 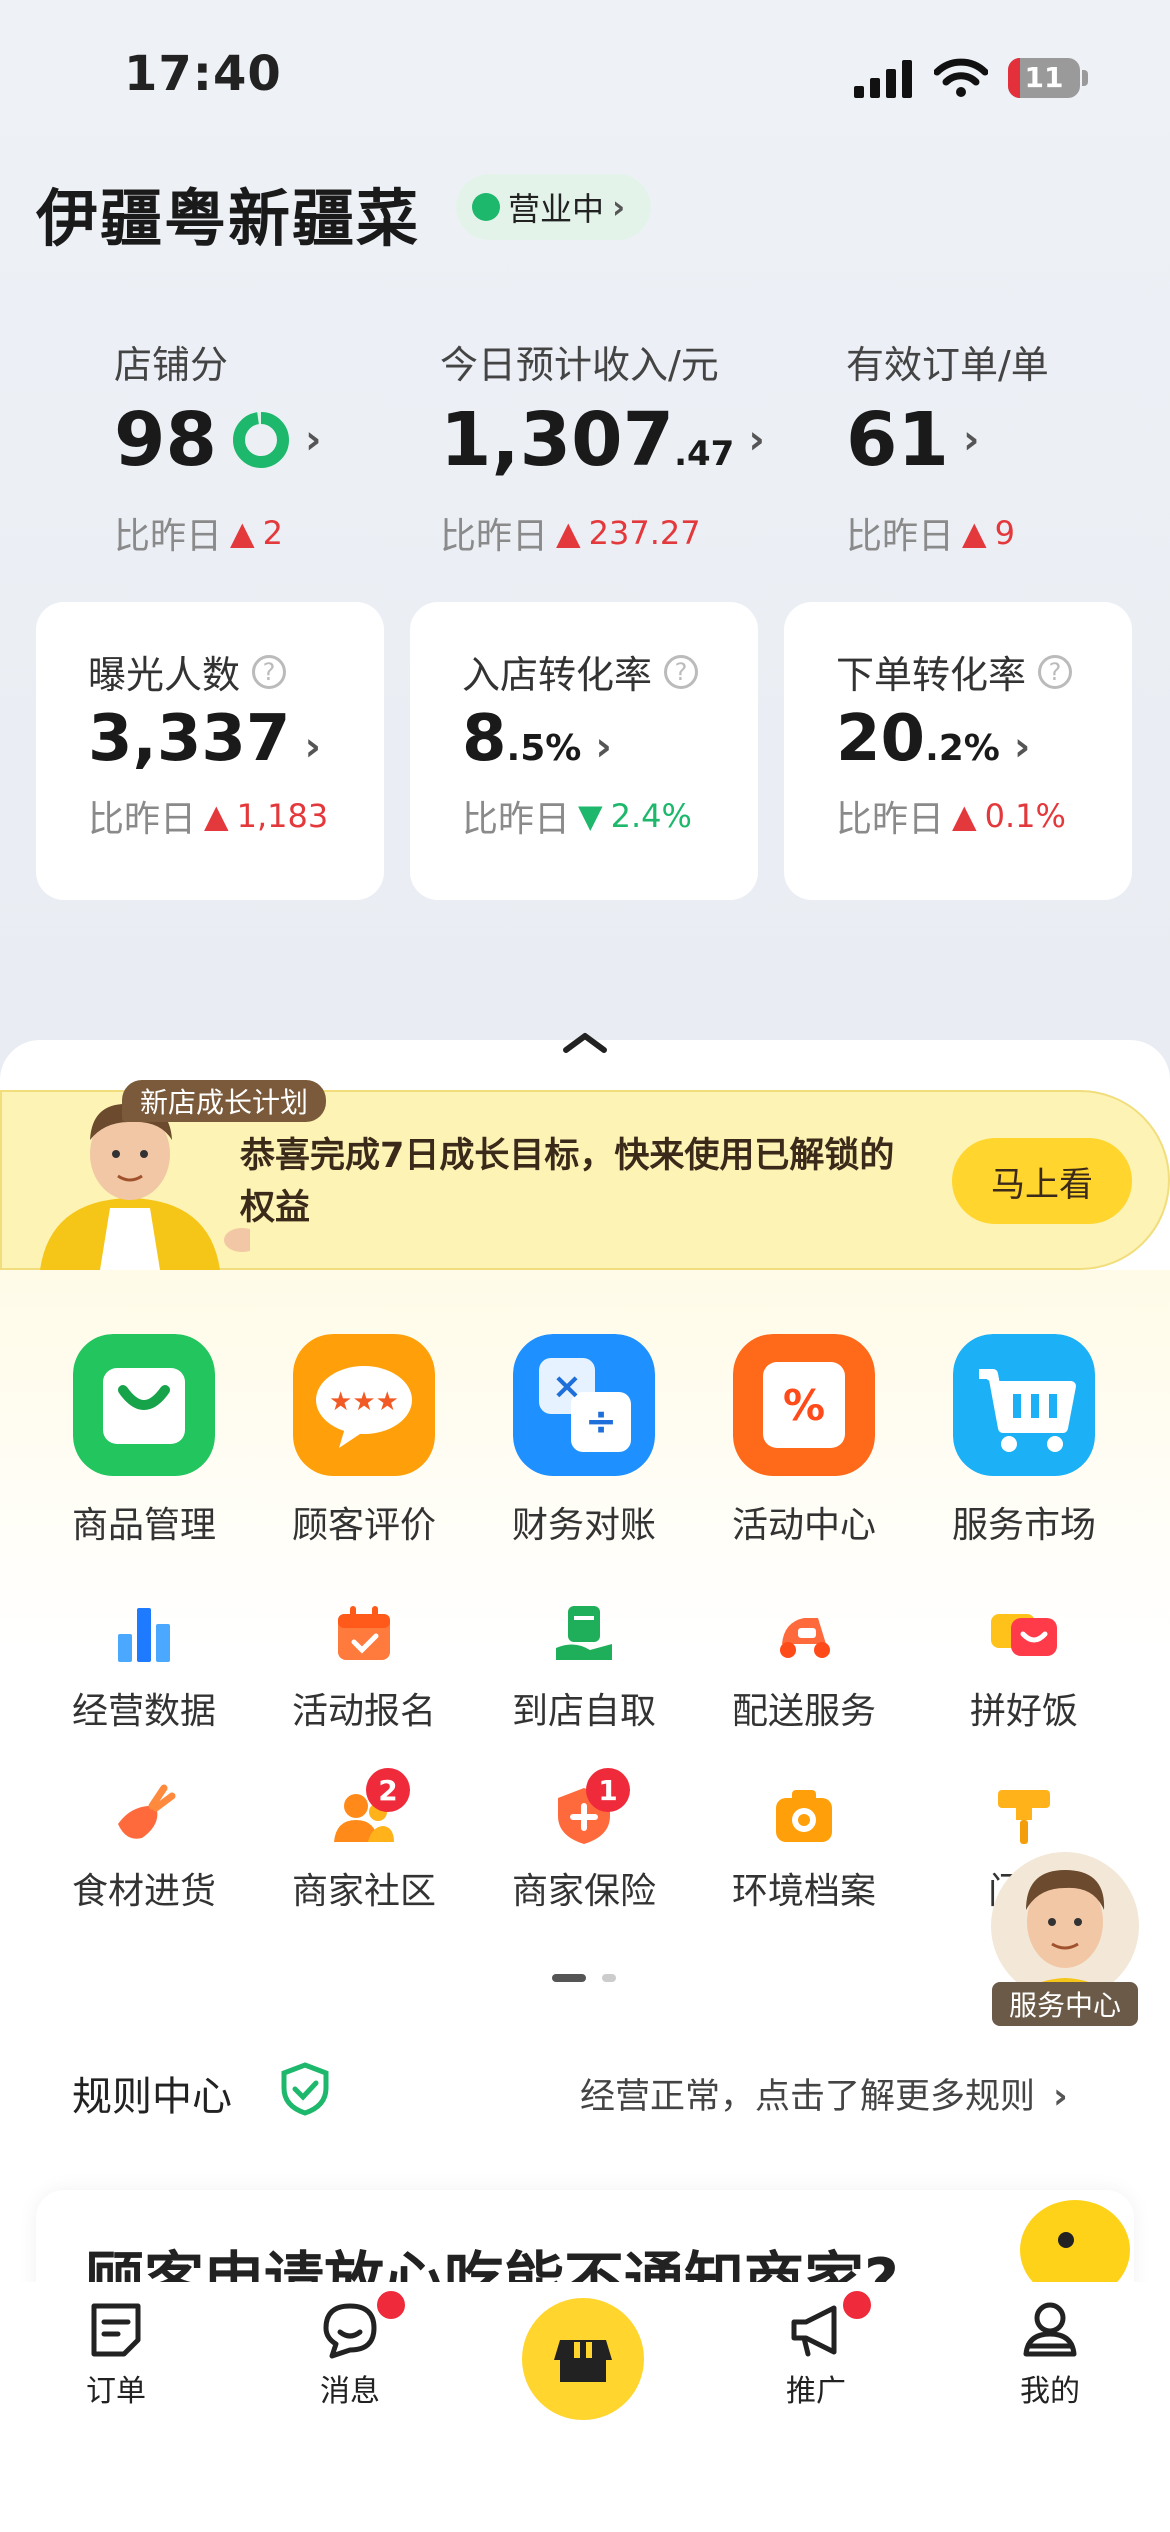 What do you see at coordinates (143, 1525) in the screenshot?
I see `tool-label: 商品管理` at bounding box center [143, 1525].